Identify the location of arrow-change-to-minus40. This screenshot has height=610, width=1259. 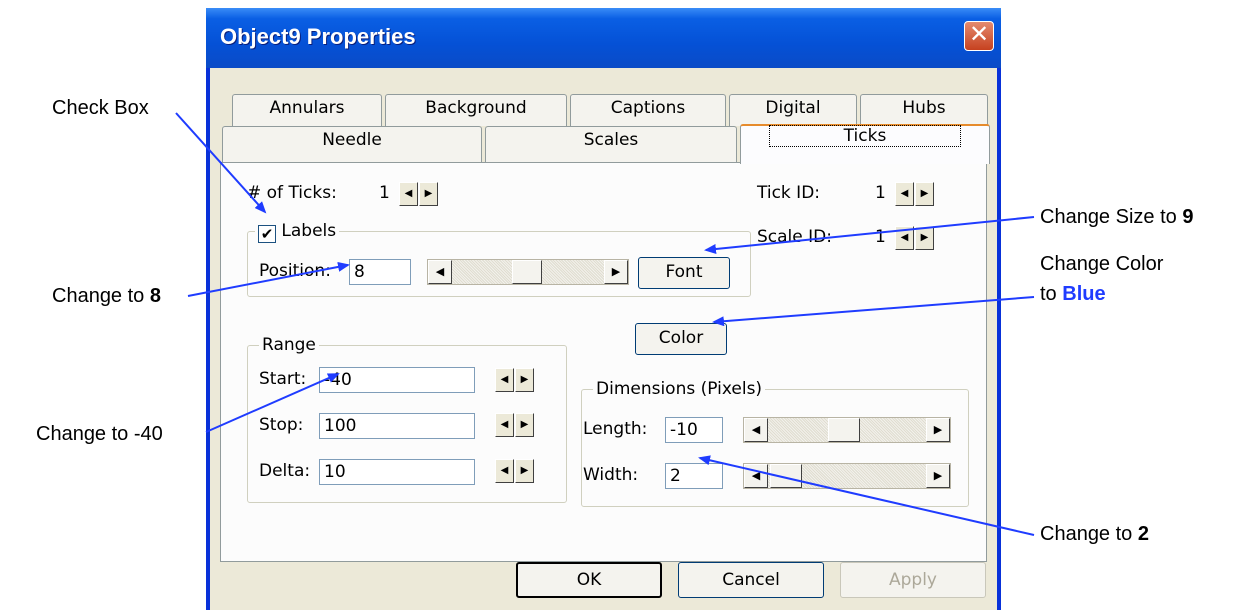
(272, 403).